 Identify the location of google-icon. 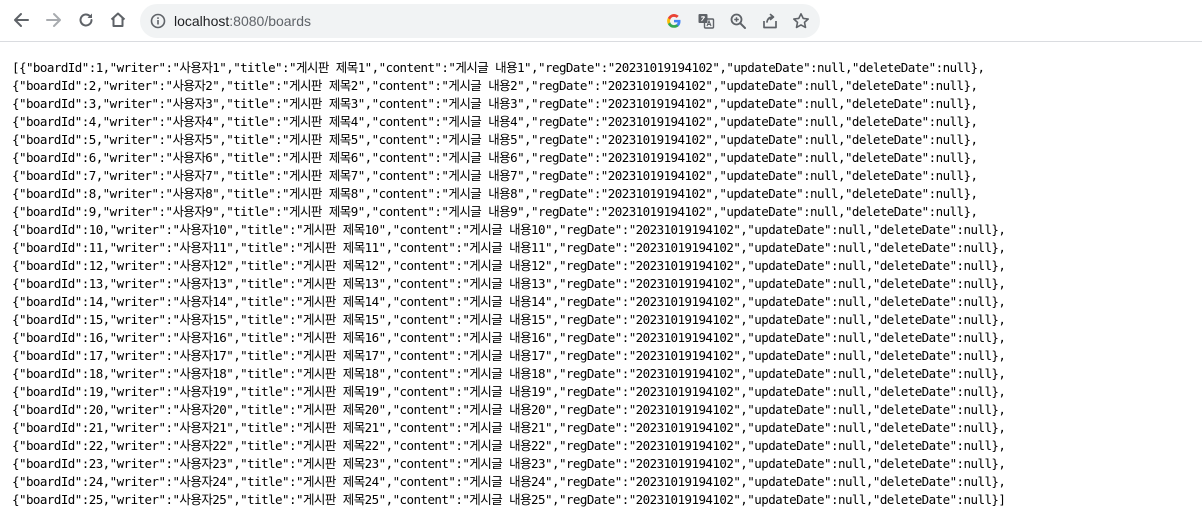
(674, 21).